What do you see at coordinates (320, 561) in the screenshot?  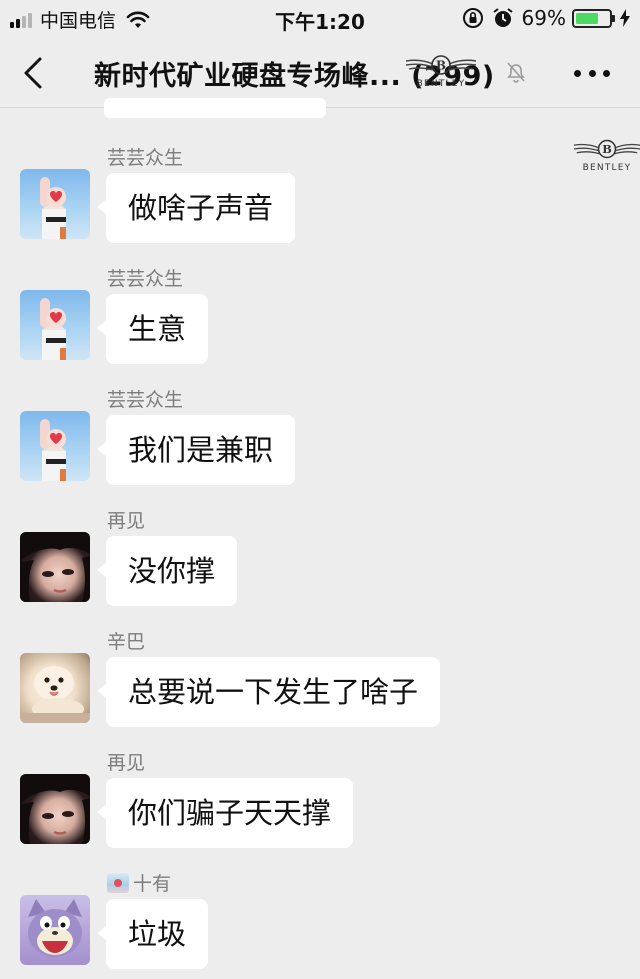 I see `chat-message: 再见 没你撑` at bounding box center [320, 561].